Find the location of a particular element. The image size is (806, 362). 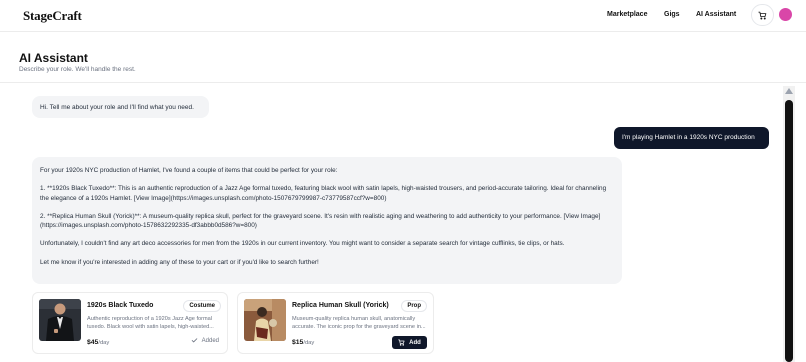

scroll-up-arrow-icon is located at coordinates (789, 91).